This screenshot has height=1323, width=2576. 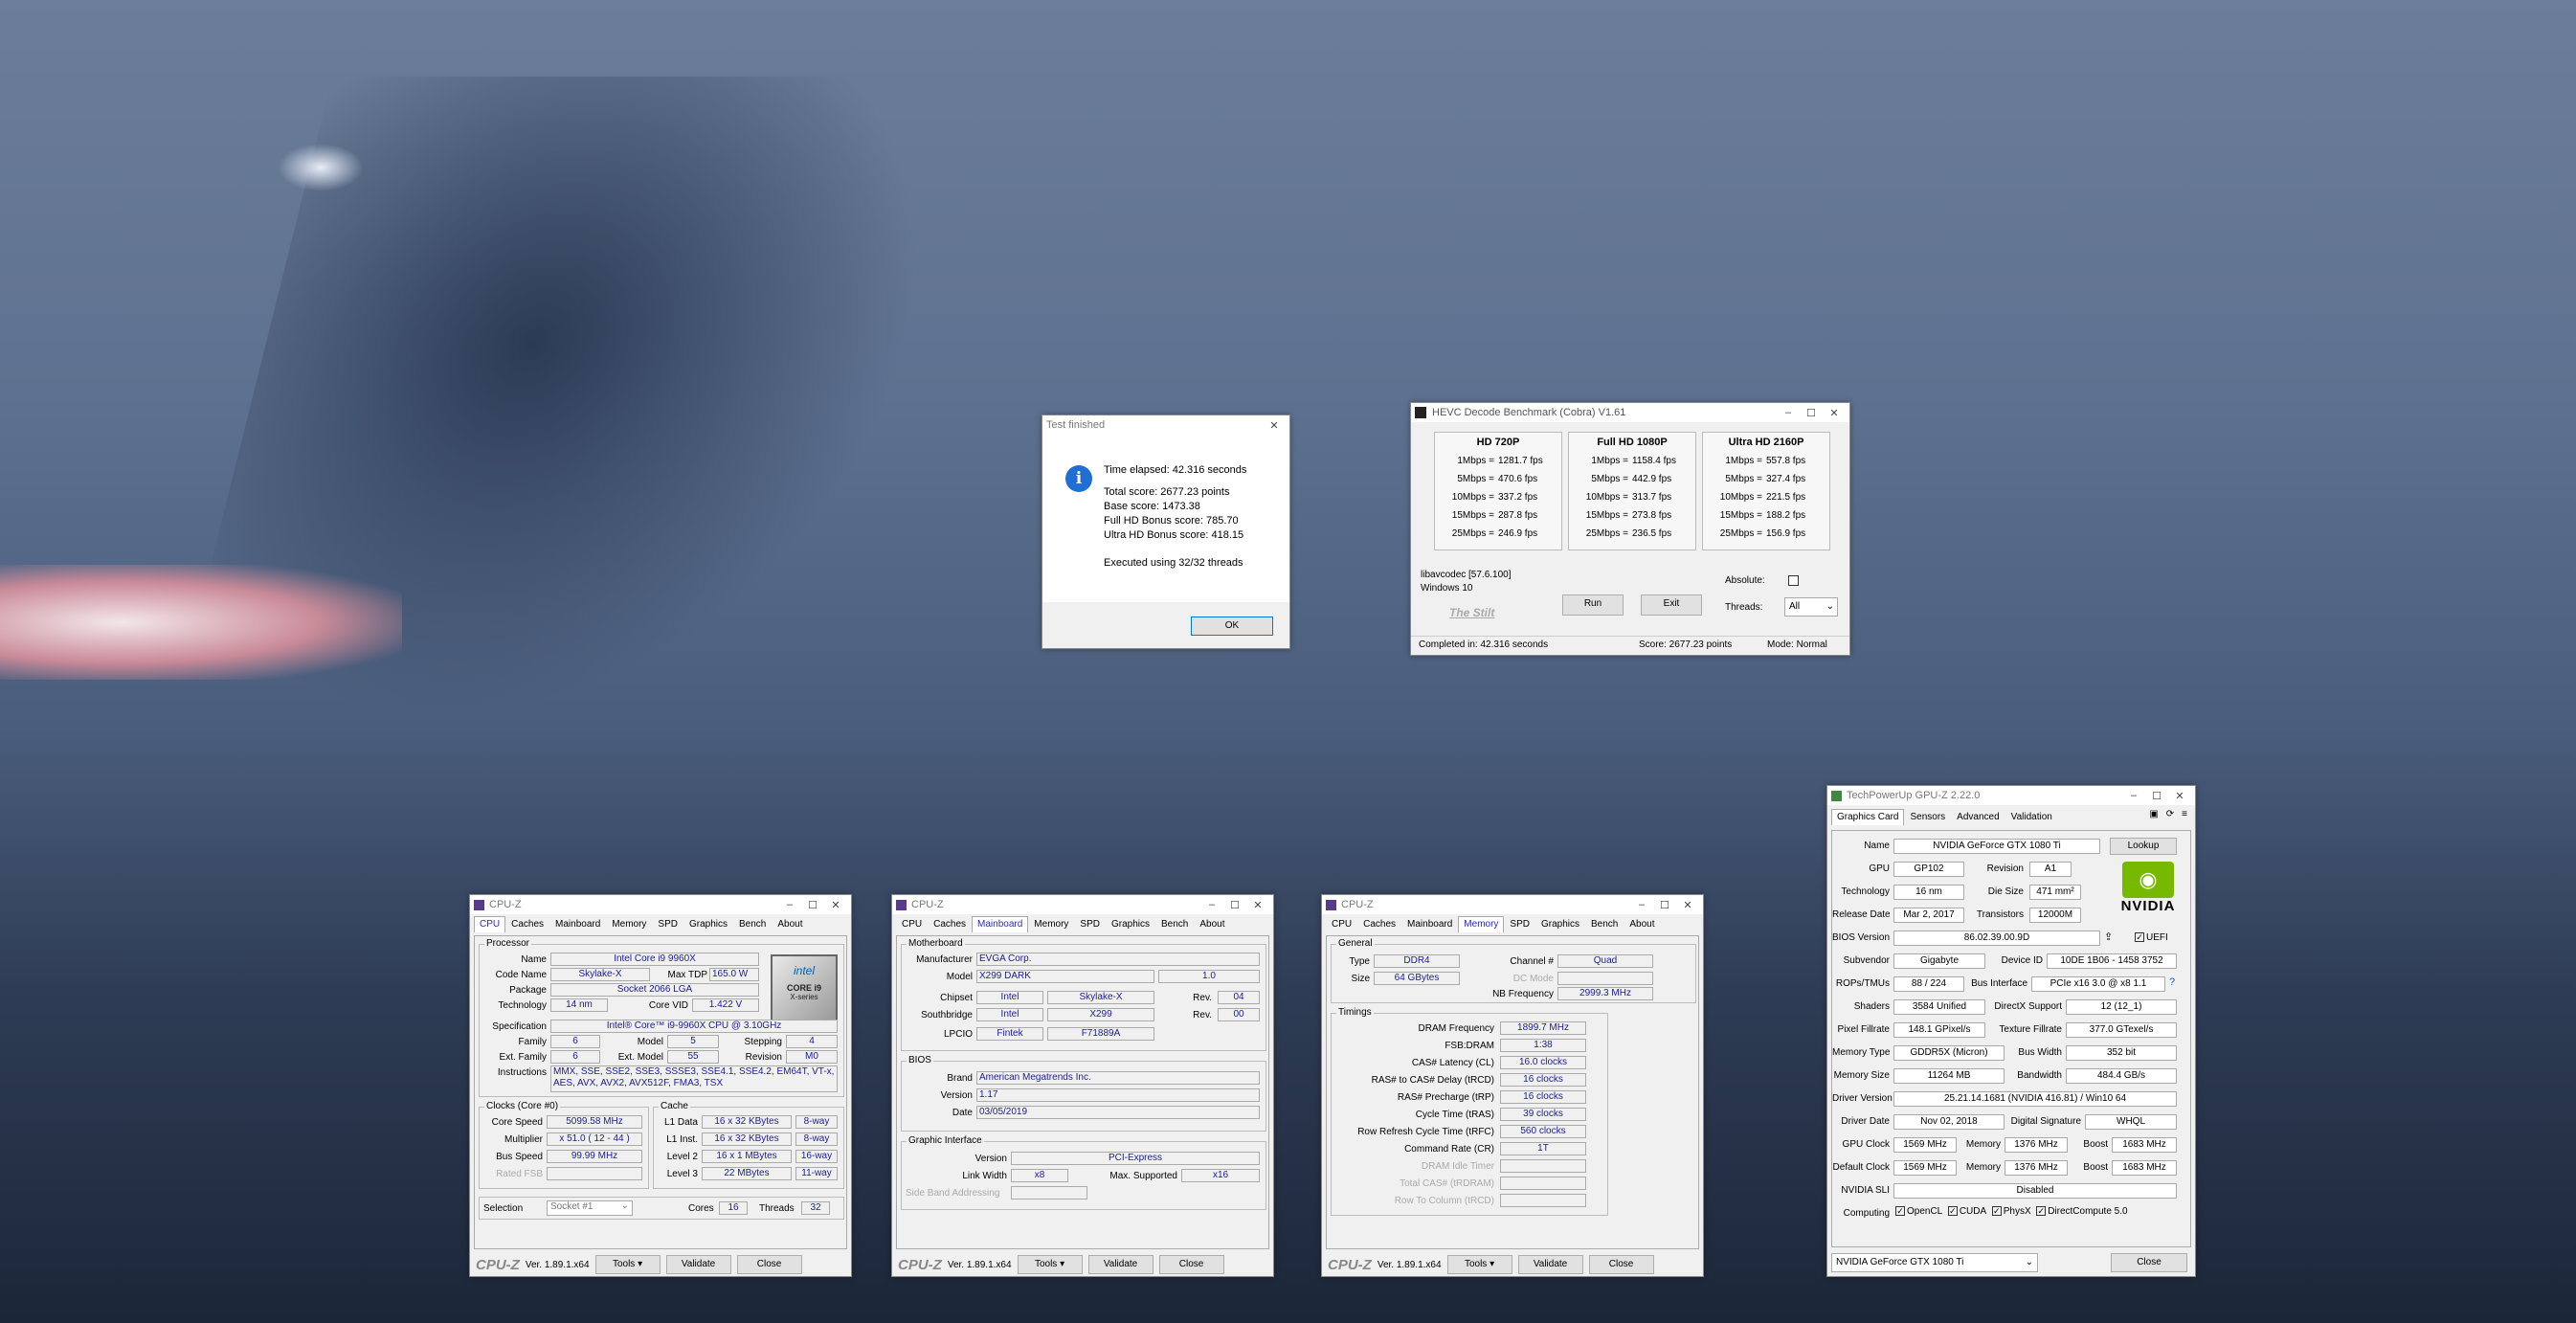 I want to click on timing-label: DRAM Idle Timer, so click(x=1458, y=1166).